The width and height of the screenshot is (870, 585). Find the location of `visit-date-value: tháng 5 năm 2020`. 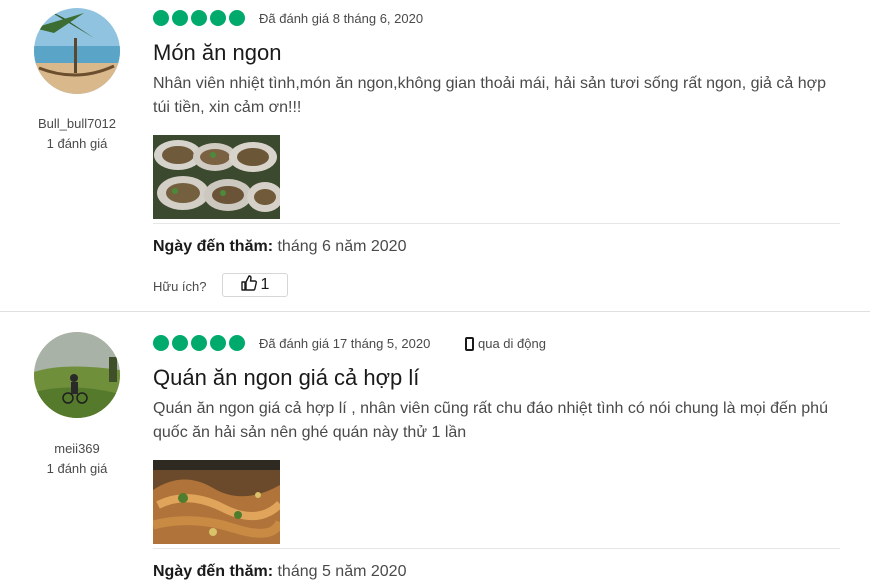

visit-date-value: tháng 5 năm 2020 is located at coordinates (342, 571).